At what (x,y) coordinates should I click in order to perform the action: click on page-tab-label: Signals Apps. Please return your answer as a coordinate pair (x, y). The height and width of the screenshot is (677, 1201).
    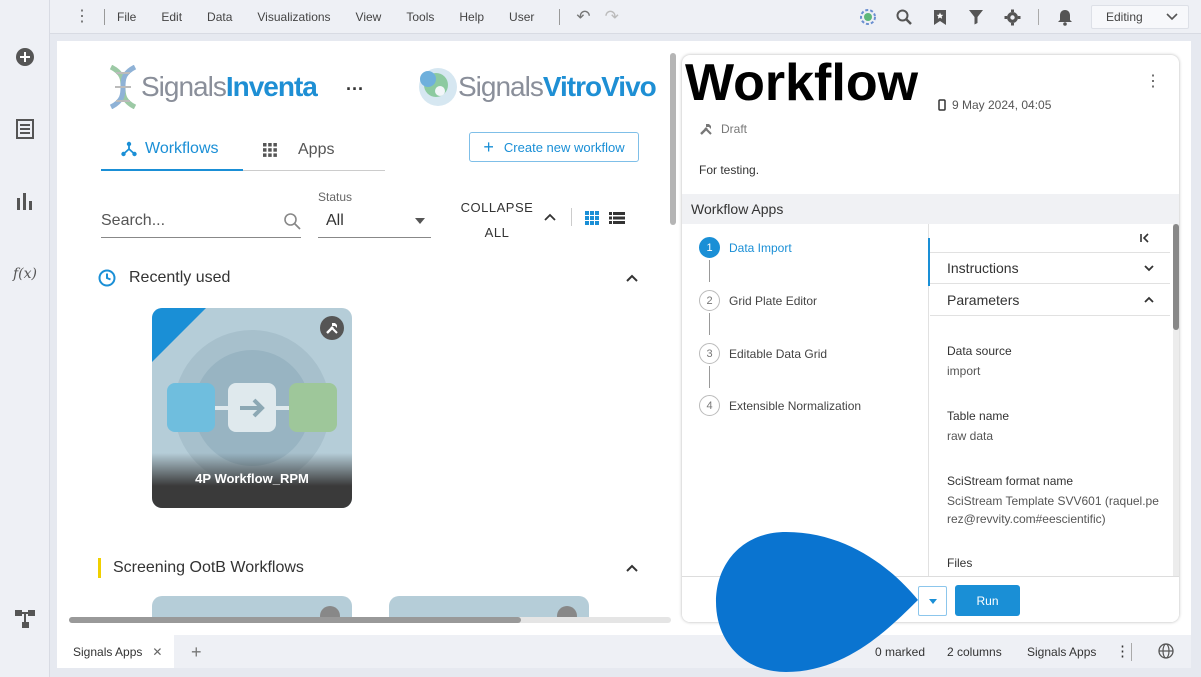
    Looking at the image, I should click on (108, 651).